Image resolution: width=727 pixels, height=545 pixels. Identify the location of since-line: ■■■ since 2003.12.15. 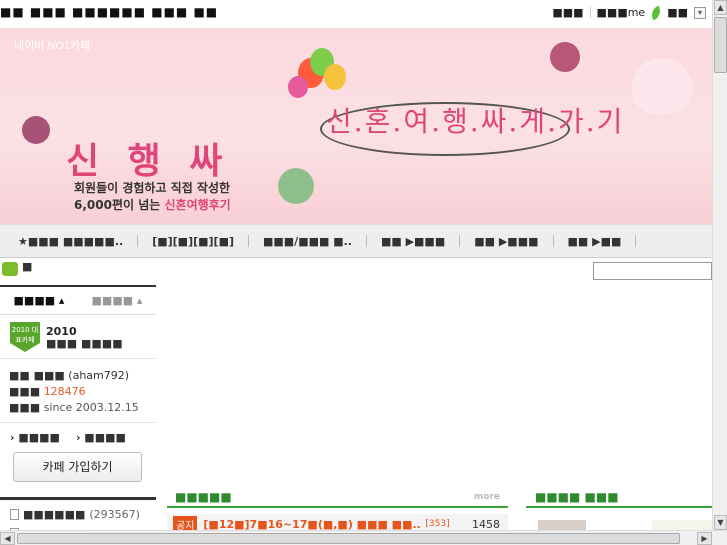
(82, 408).